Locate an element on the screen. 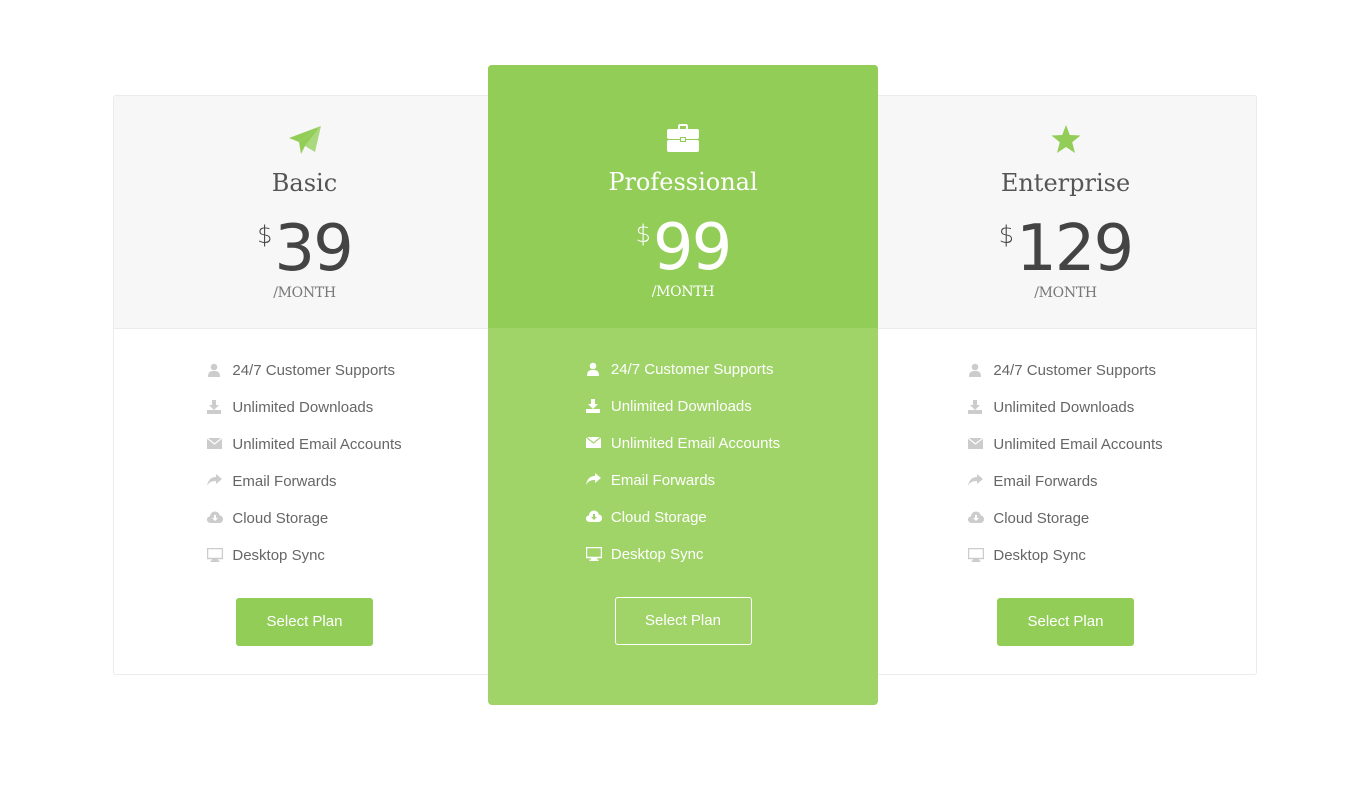 The width and height of the screenshot is (1366, 800). plan-price: $99 is located at coordinates (683, 248).